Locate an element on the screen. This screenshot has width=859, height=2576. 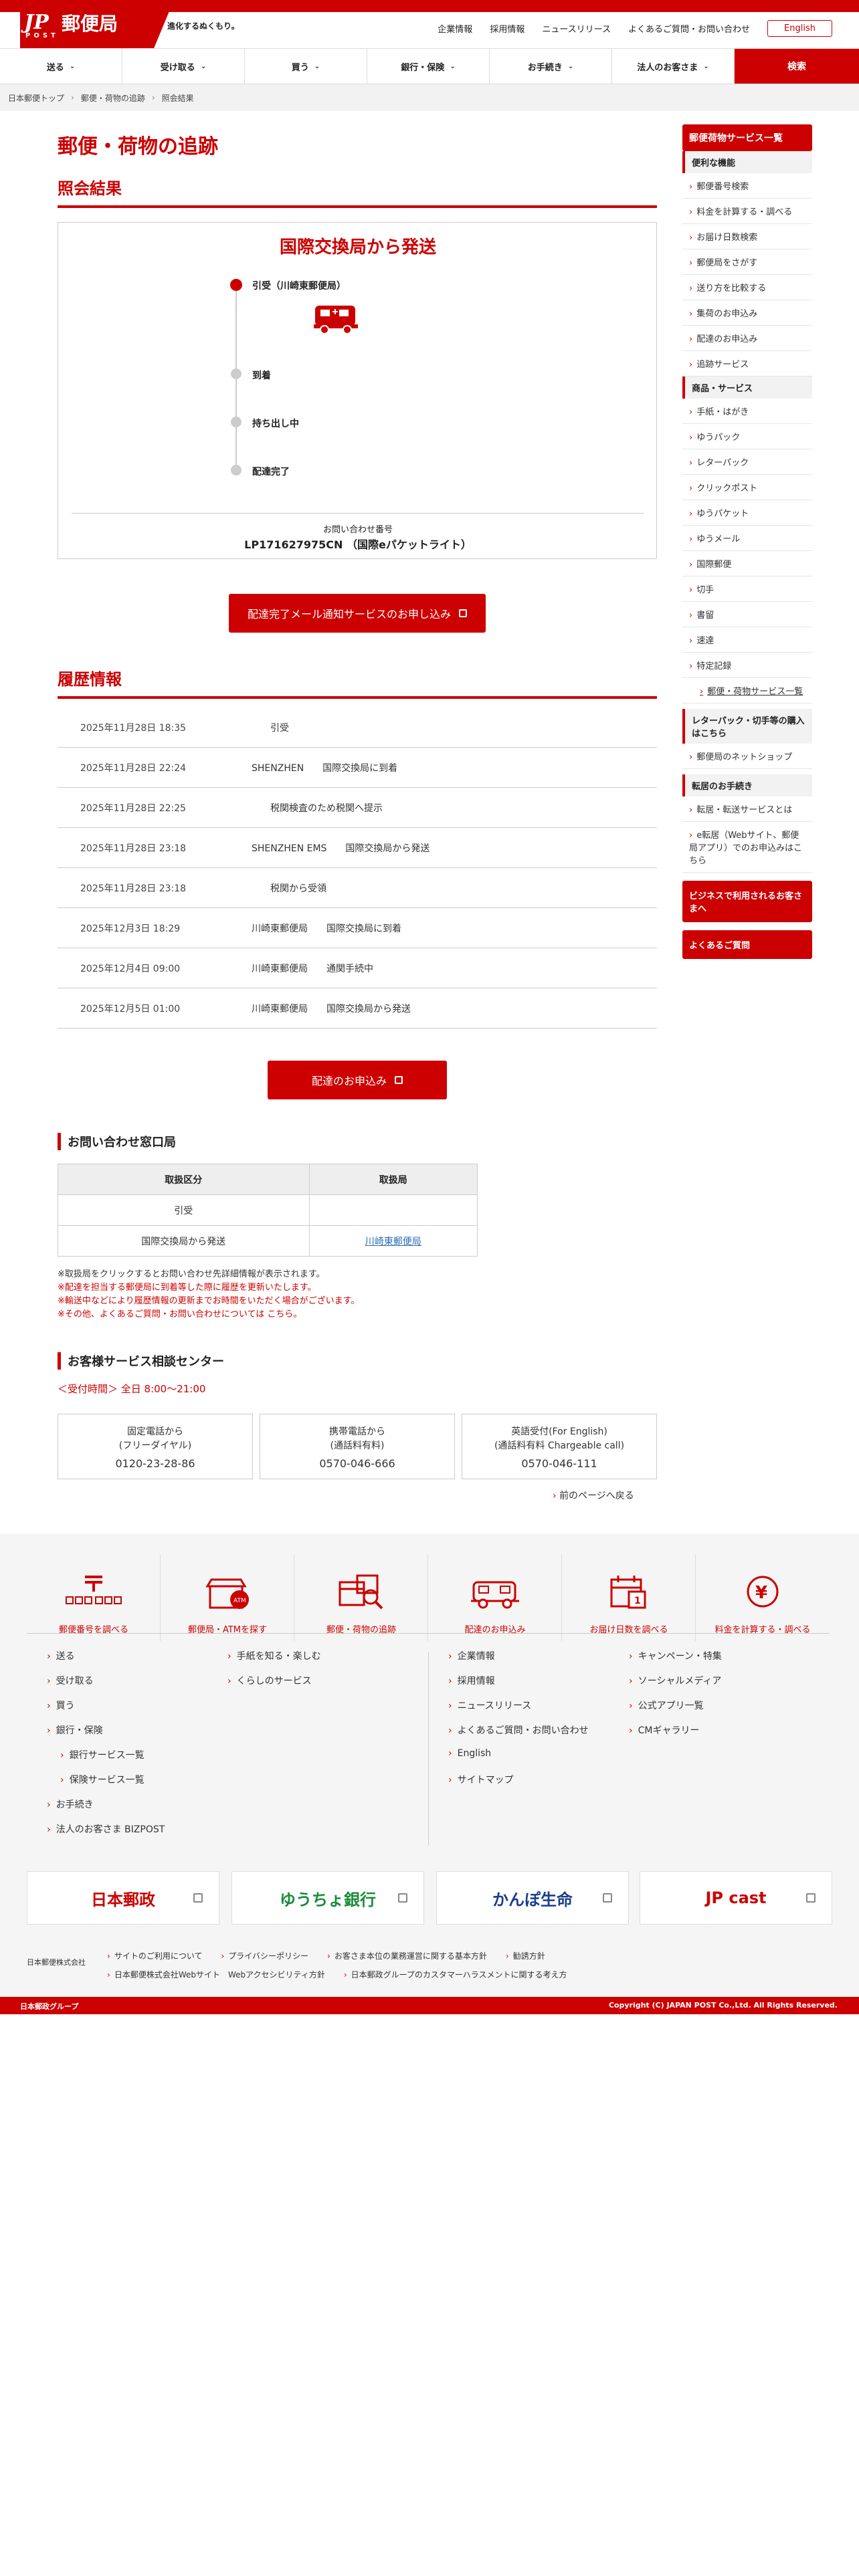
footer-link: 受け取る is located at coordinates (106, 1686).